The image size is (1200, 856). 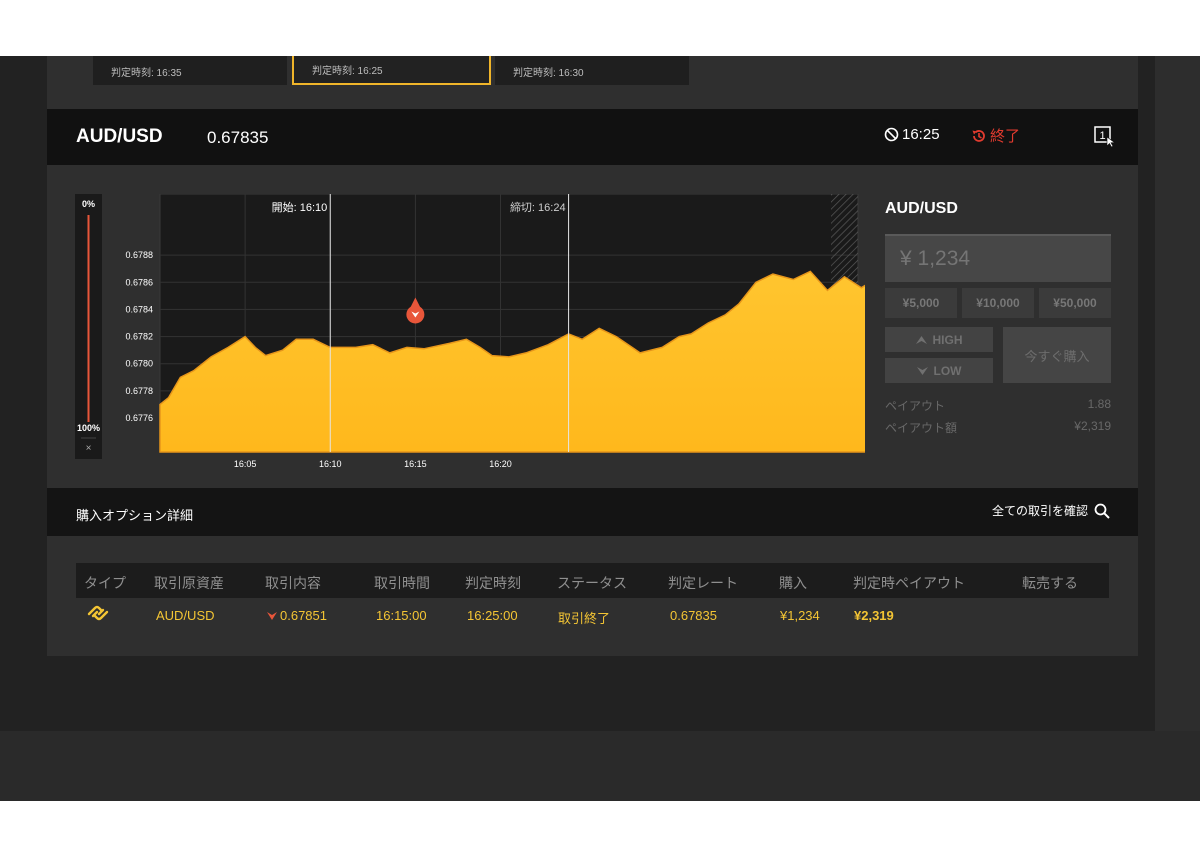 What do you see at coordinates (402, 583) in the screenshot?
I see `header-trade-time: 取引時間` at bounding box center [402, 583].